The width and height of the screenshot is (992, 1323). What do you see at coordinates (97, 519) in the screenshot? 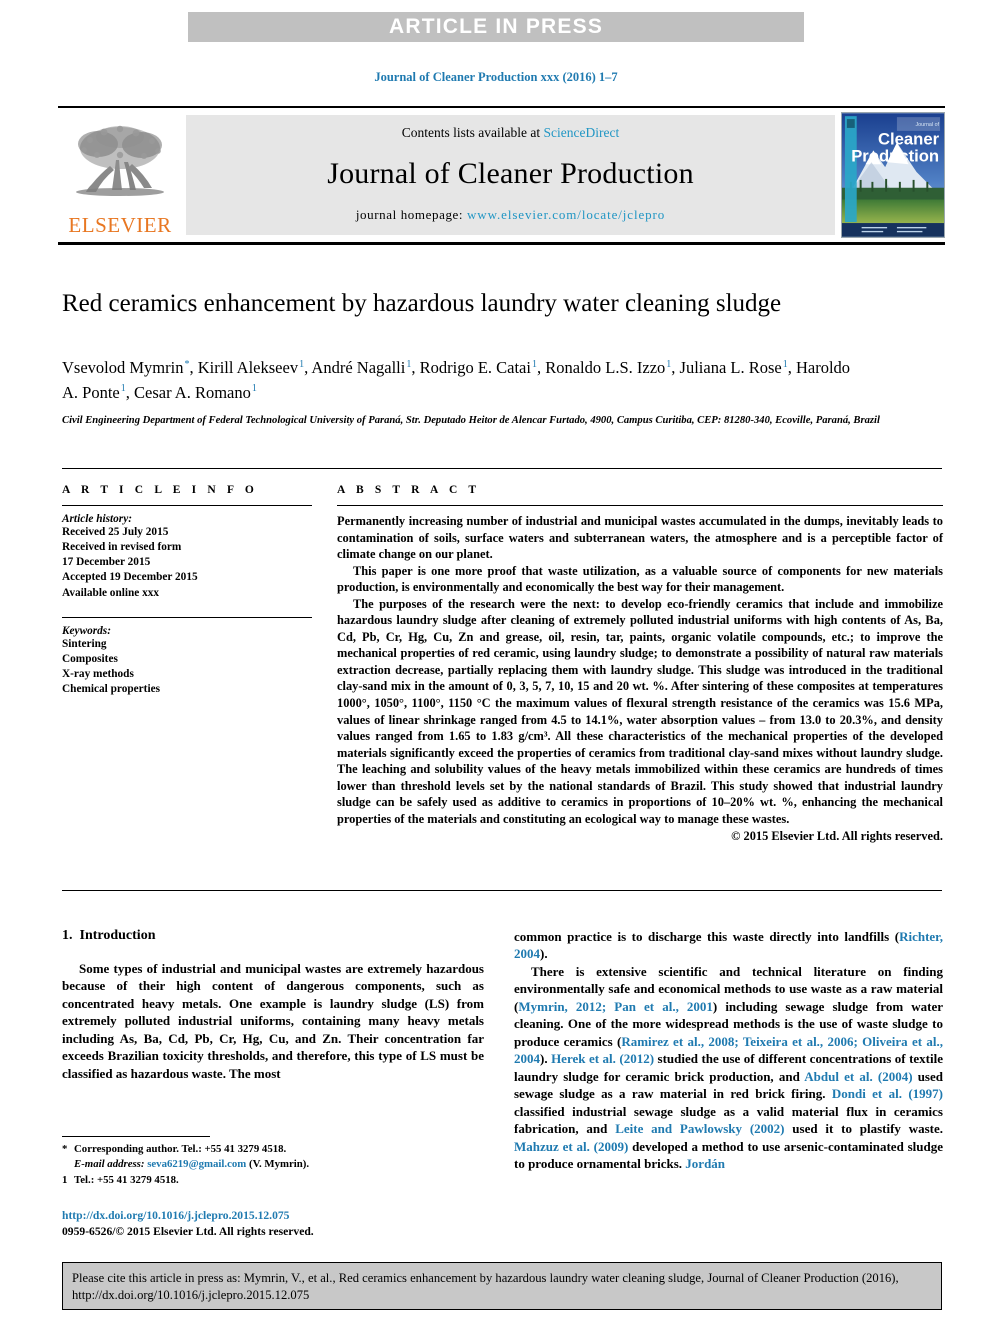
I see `article-history-label: Article history:` at bounding box center [97, 519].